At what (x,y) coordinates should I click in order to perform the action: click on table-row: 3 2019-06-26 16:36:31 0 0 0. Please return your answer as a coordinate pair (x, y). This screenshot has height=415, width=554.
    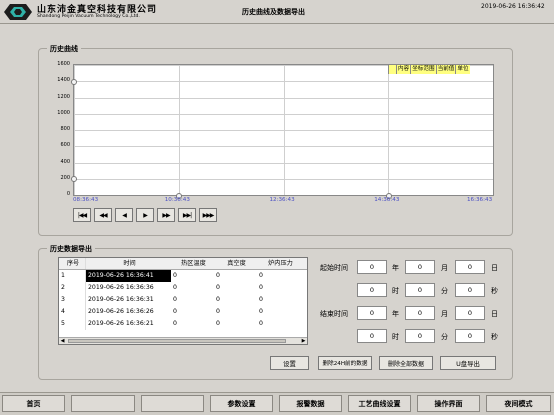
    Looking at the image, I should click on (183, 300).